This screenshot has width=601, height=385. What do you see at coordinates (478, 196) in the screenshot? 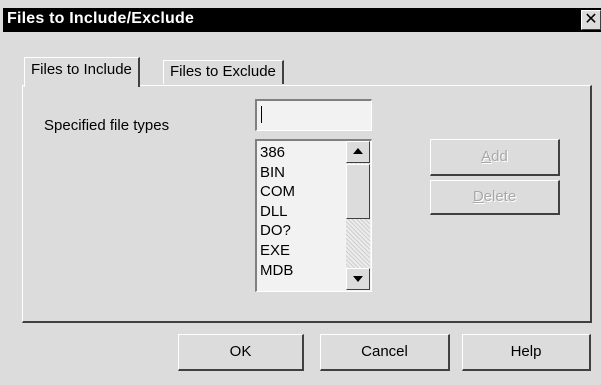
I see `delete-button-mnemonic: D` at bounding box center [478, 196].